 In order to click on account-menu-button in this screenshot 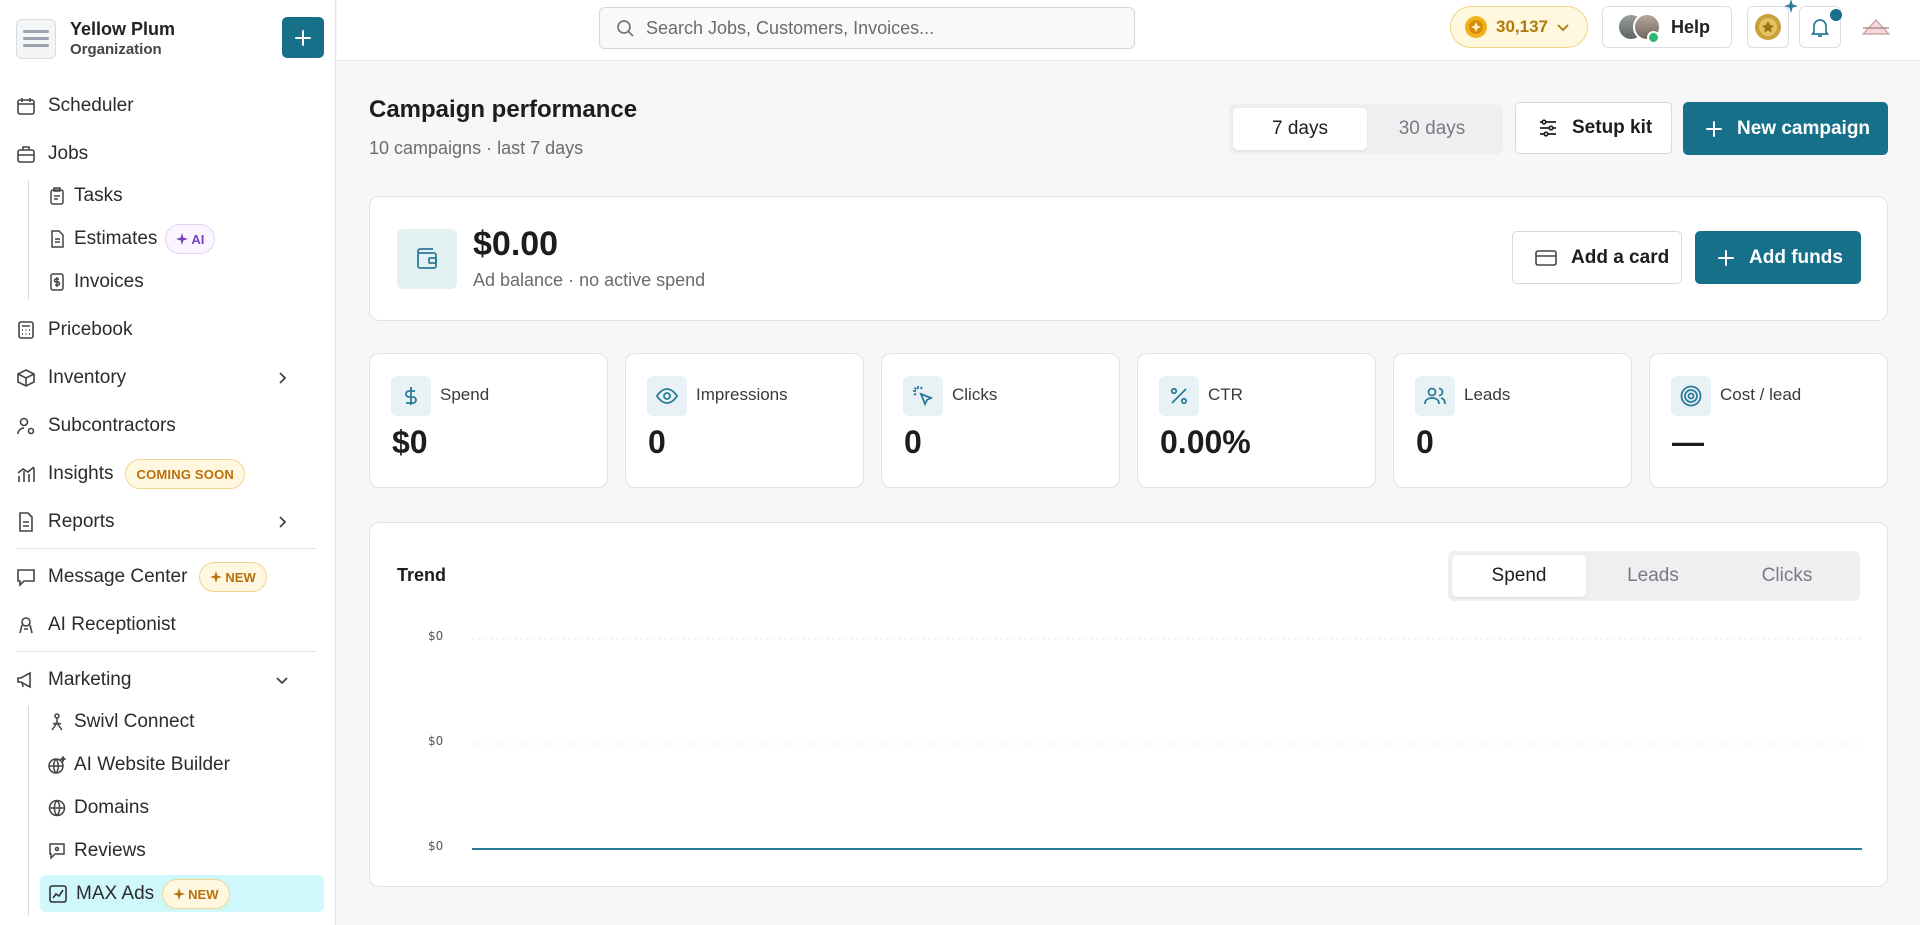, I will do `click(1876, 26)`.